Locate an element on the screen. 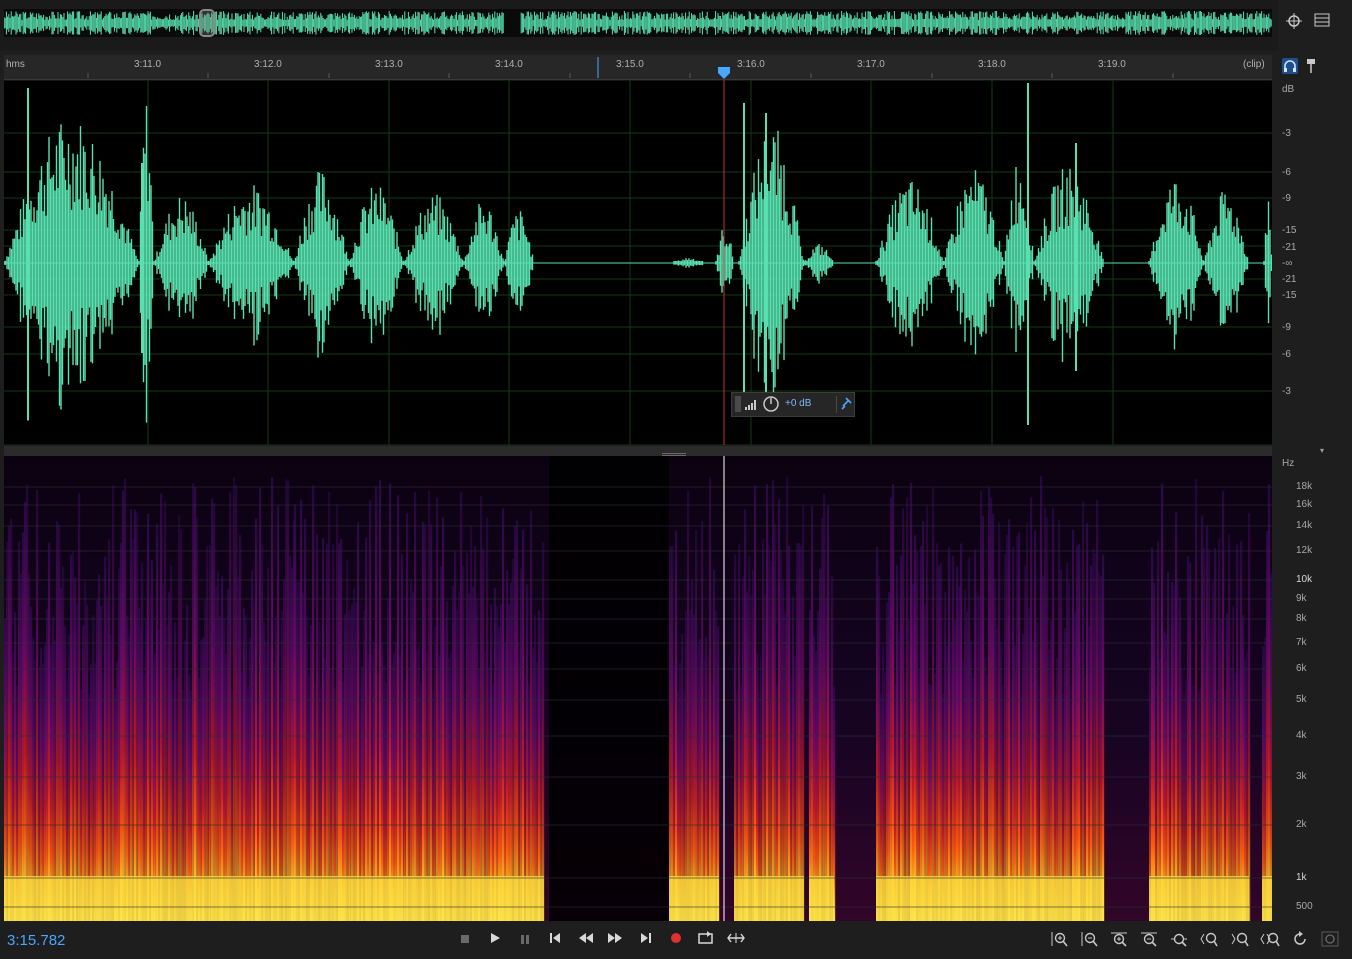 This screenshot has width=1352, height=959. zoom-in-at-end-icon is located at coordinates (1240, 940).